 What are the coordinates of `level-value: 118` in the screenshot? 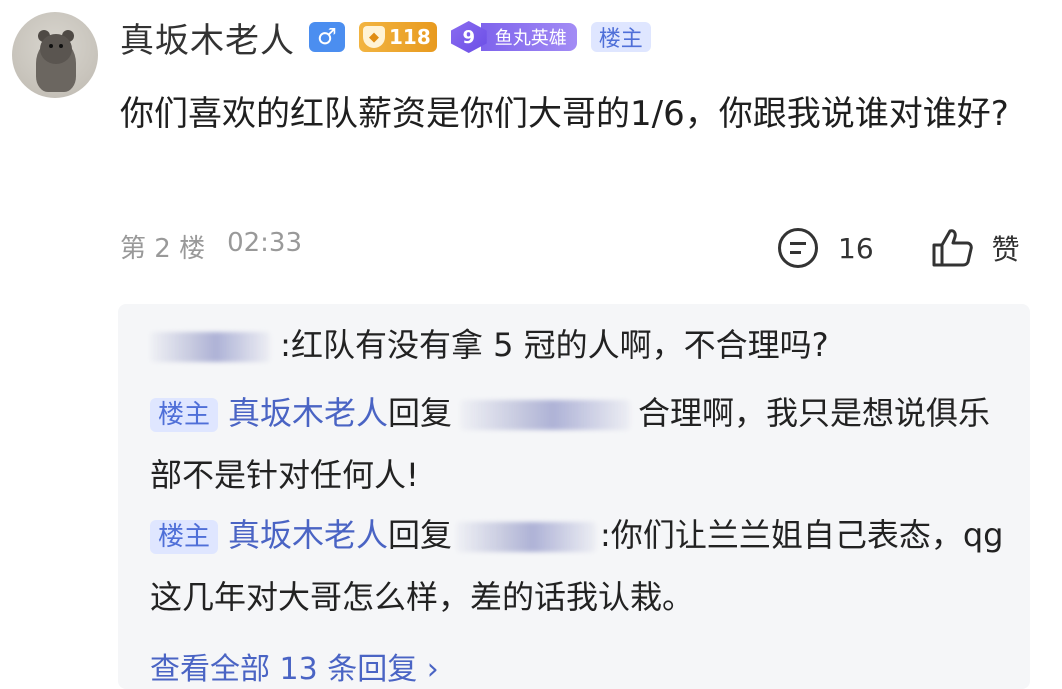 It's located at (410, 37).